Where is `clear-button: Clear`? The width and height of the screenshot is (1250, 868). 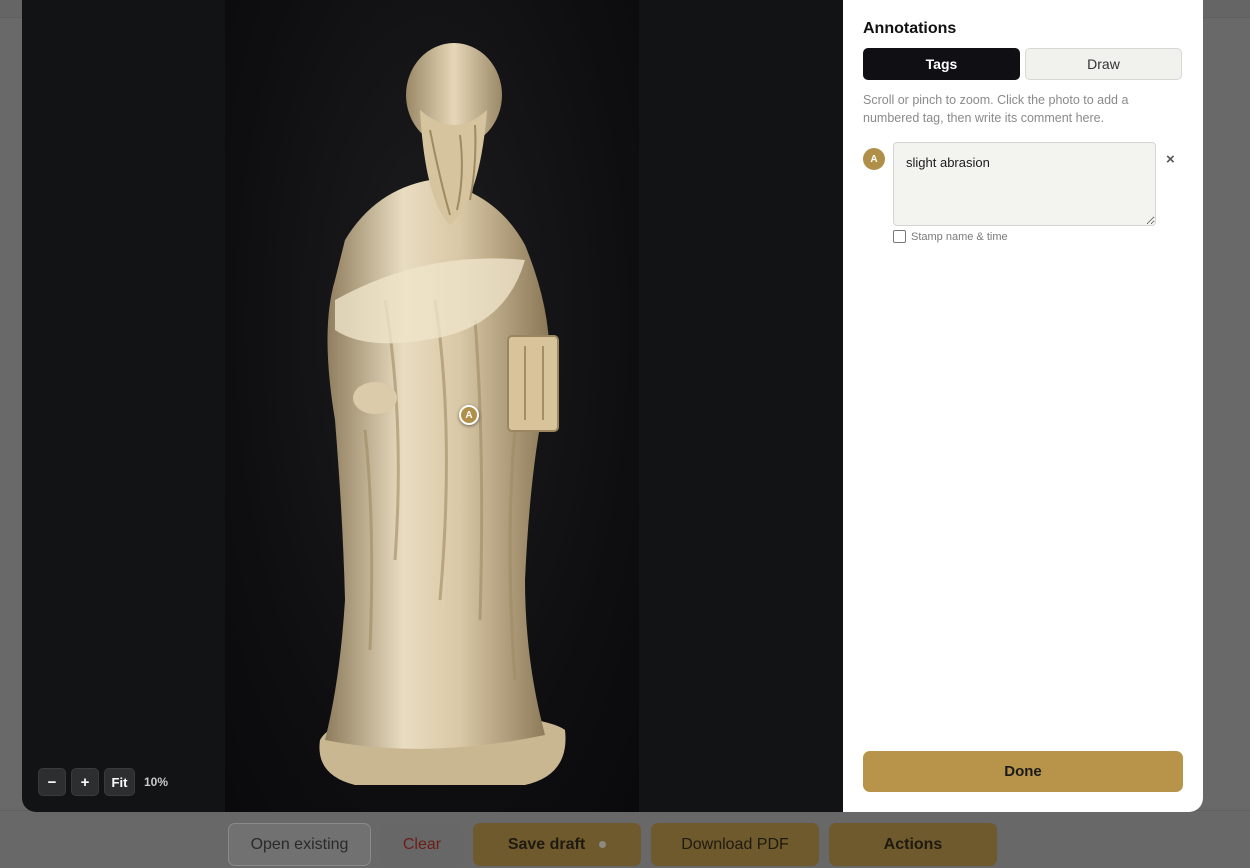
clear-button: Clear is located at coordinates (422, 844).